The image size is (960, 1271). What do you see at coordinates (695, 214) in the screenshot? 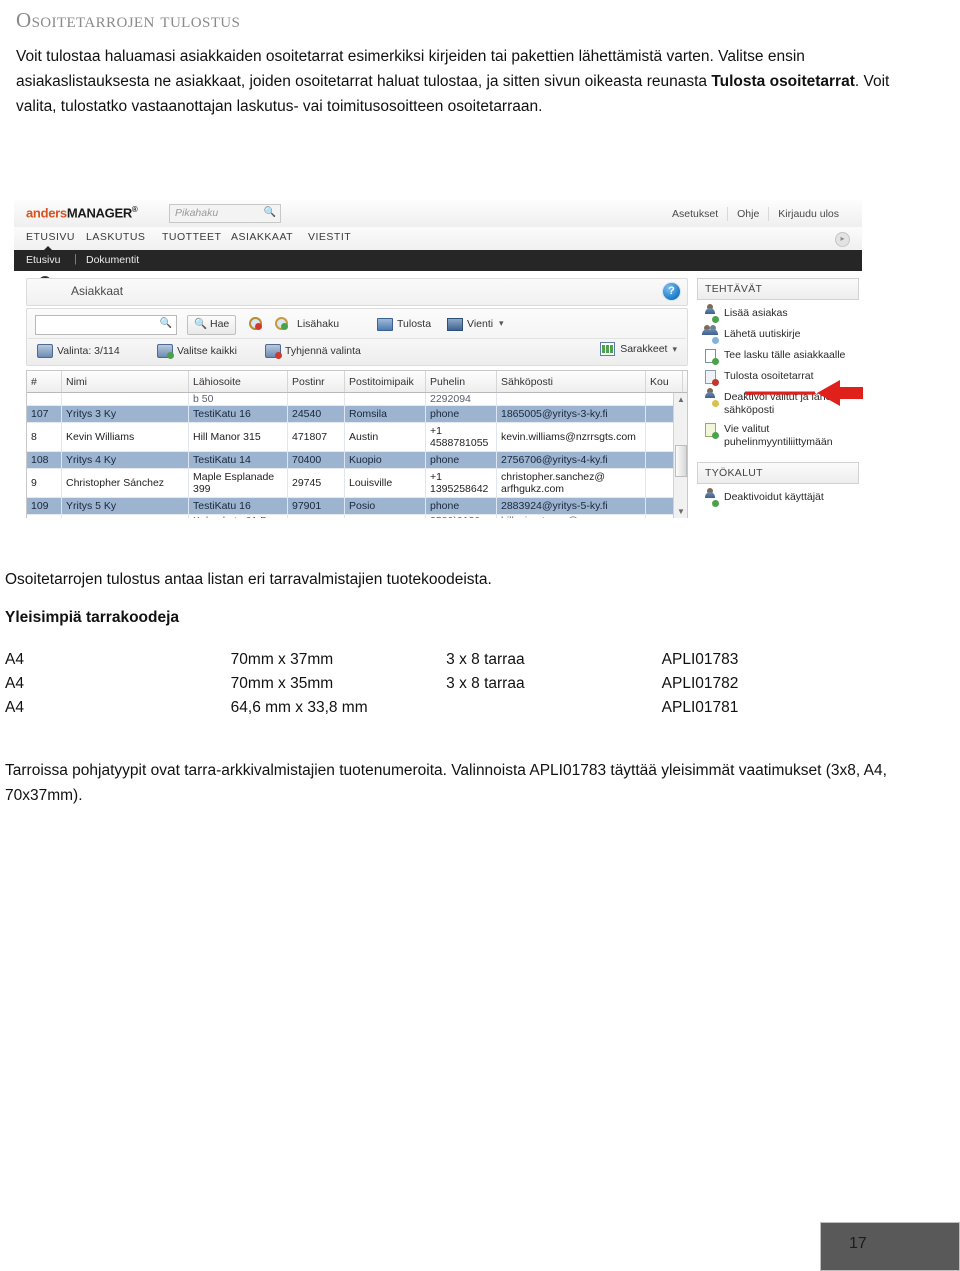
I see `menu-item-settings: Asetukset` at bounding box center [695, 214].